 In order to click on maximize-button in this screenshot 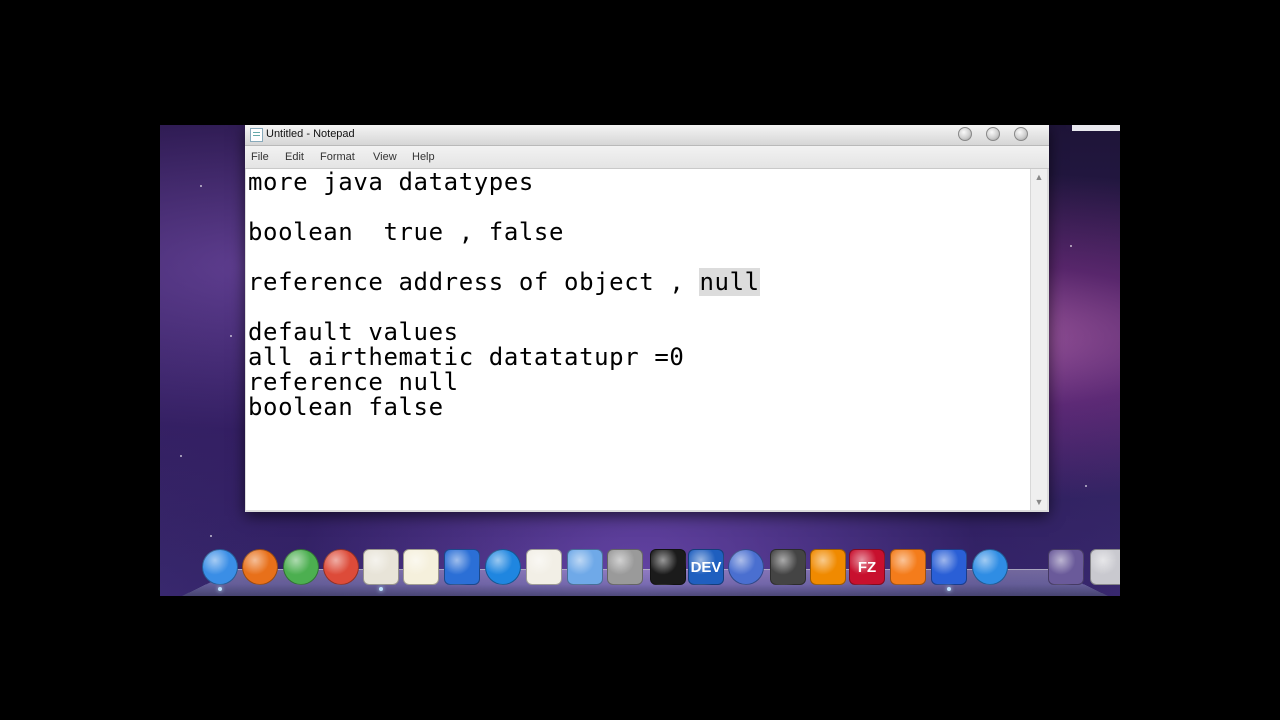, I will do `click(993, 134)`.